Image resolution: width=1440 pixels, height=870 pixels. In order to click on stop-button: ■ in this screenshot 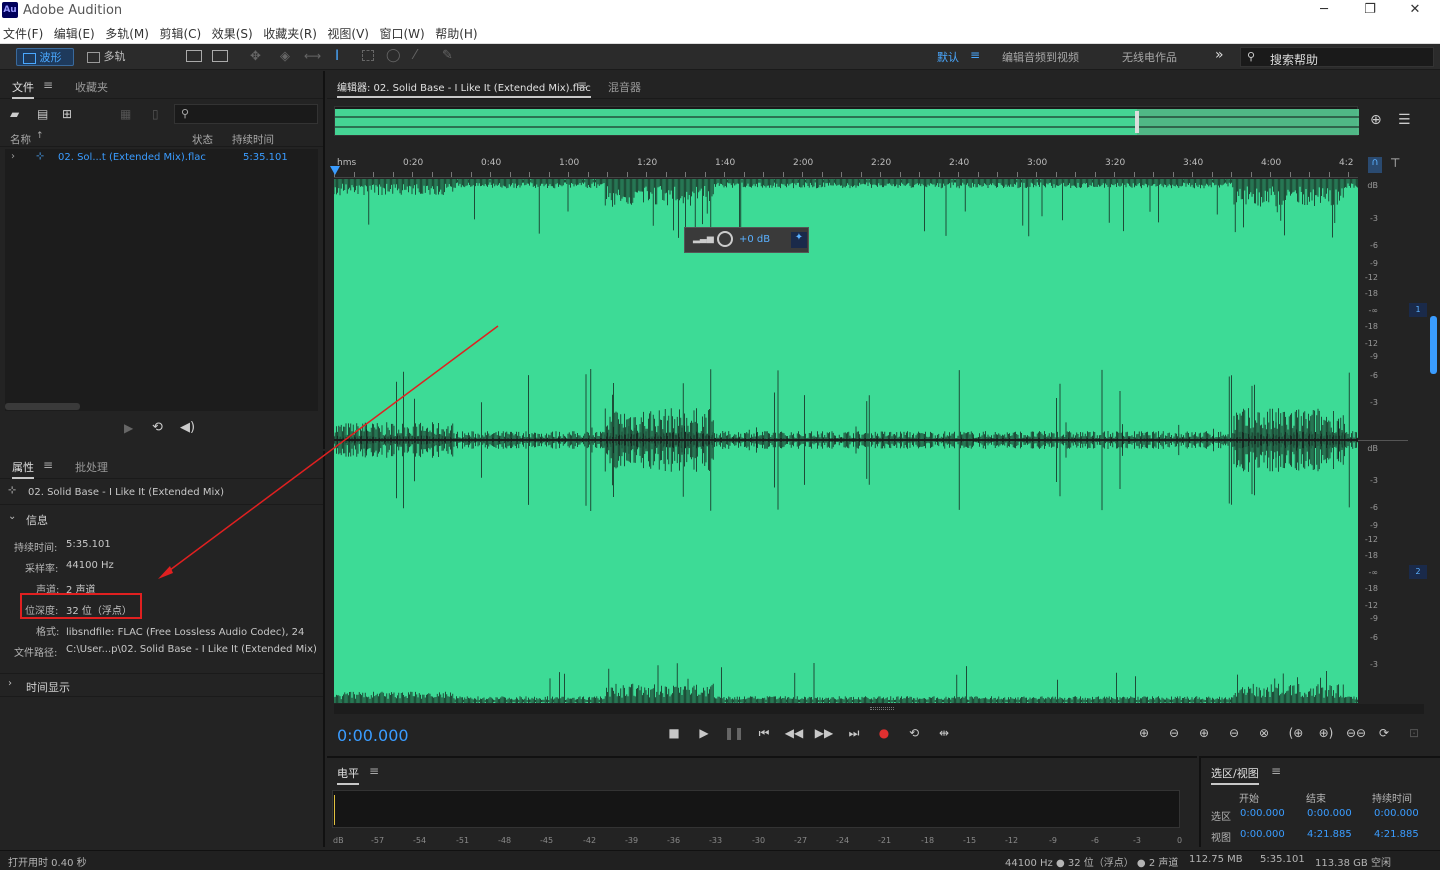, I will do `click(674, 733)`.